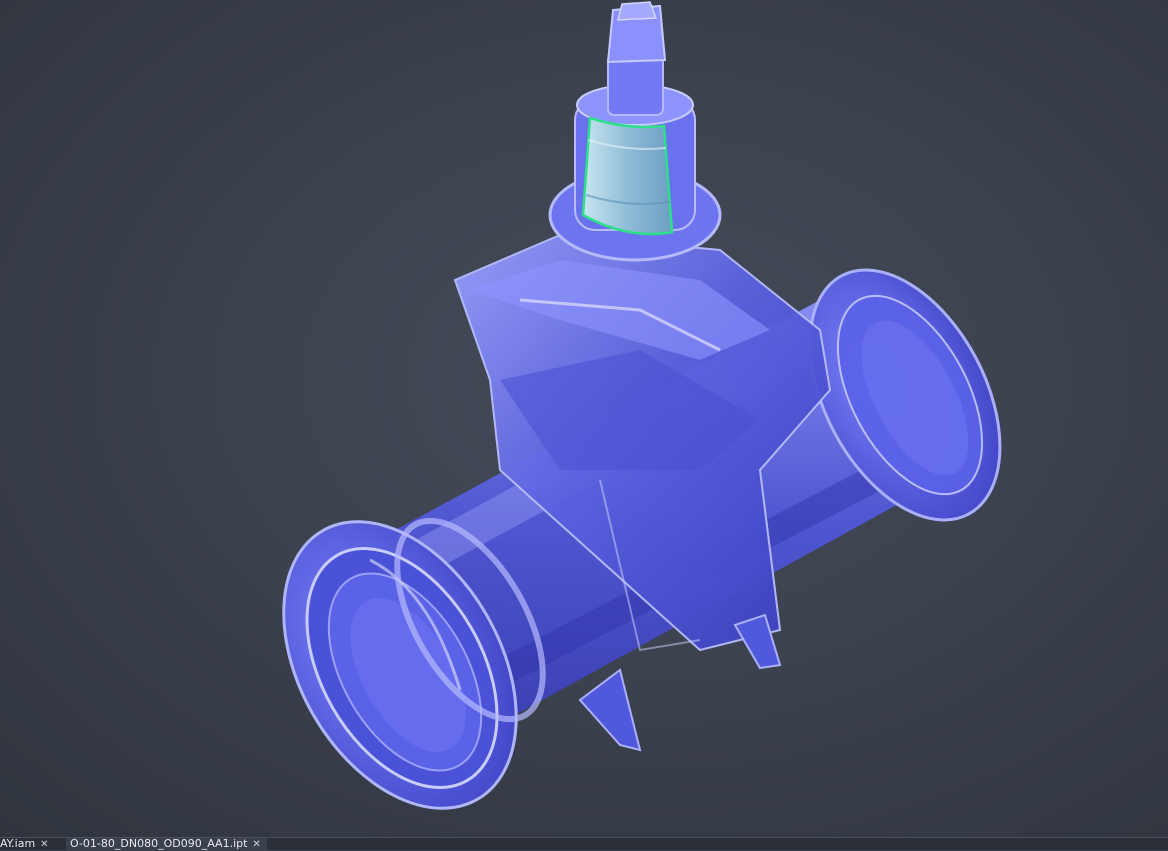  I want to click on tab-label: AY.iam, so click(18, 843).